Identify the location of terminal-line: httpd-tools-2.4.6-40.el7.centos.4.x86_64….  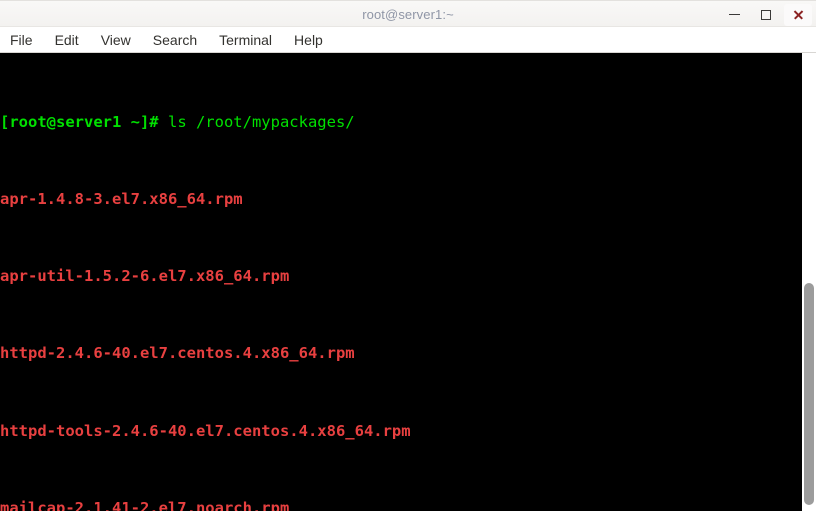
(401, 431).